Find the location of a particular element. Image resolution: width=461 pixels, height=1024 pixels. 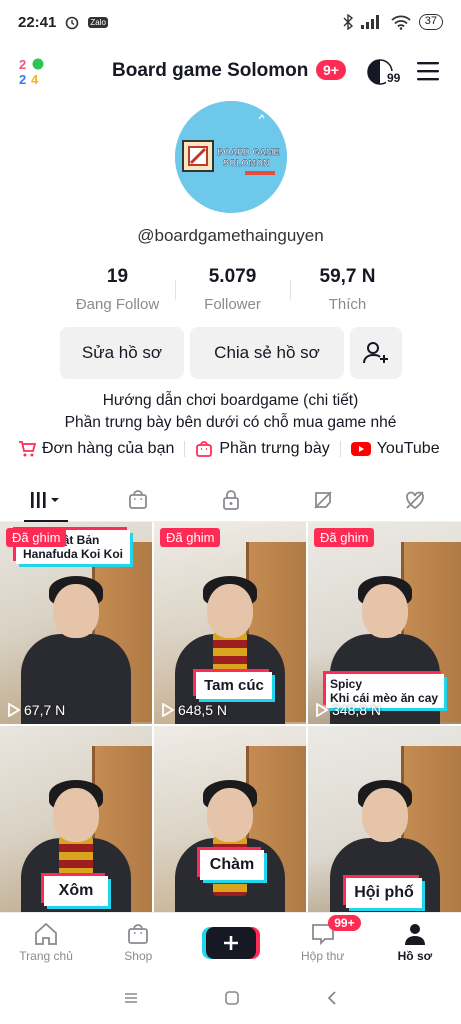

view-count: 648,5 N is located at coordinates (194, 710).